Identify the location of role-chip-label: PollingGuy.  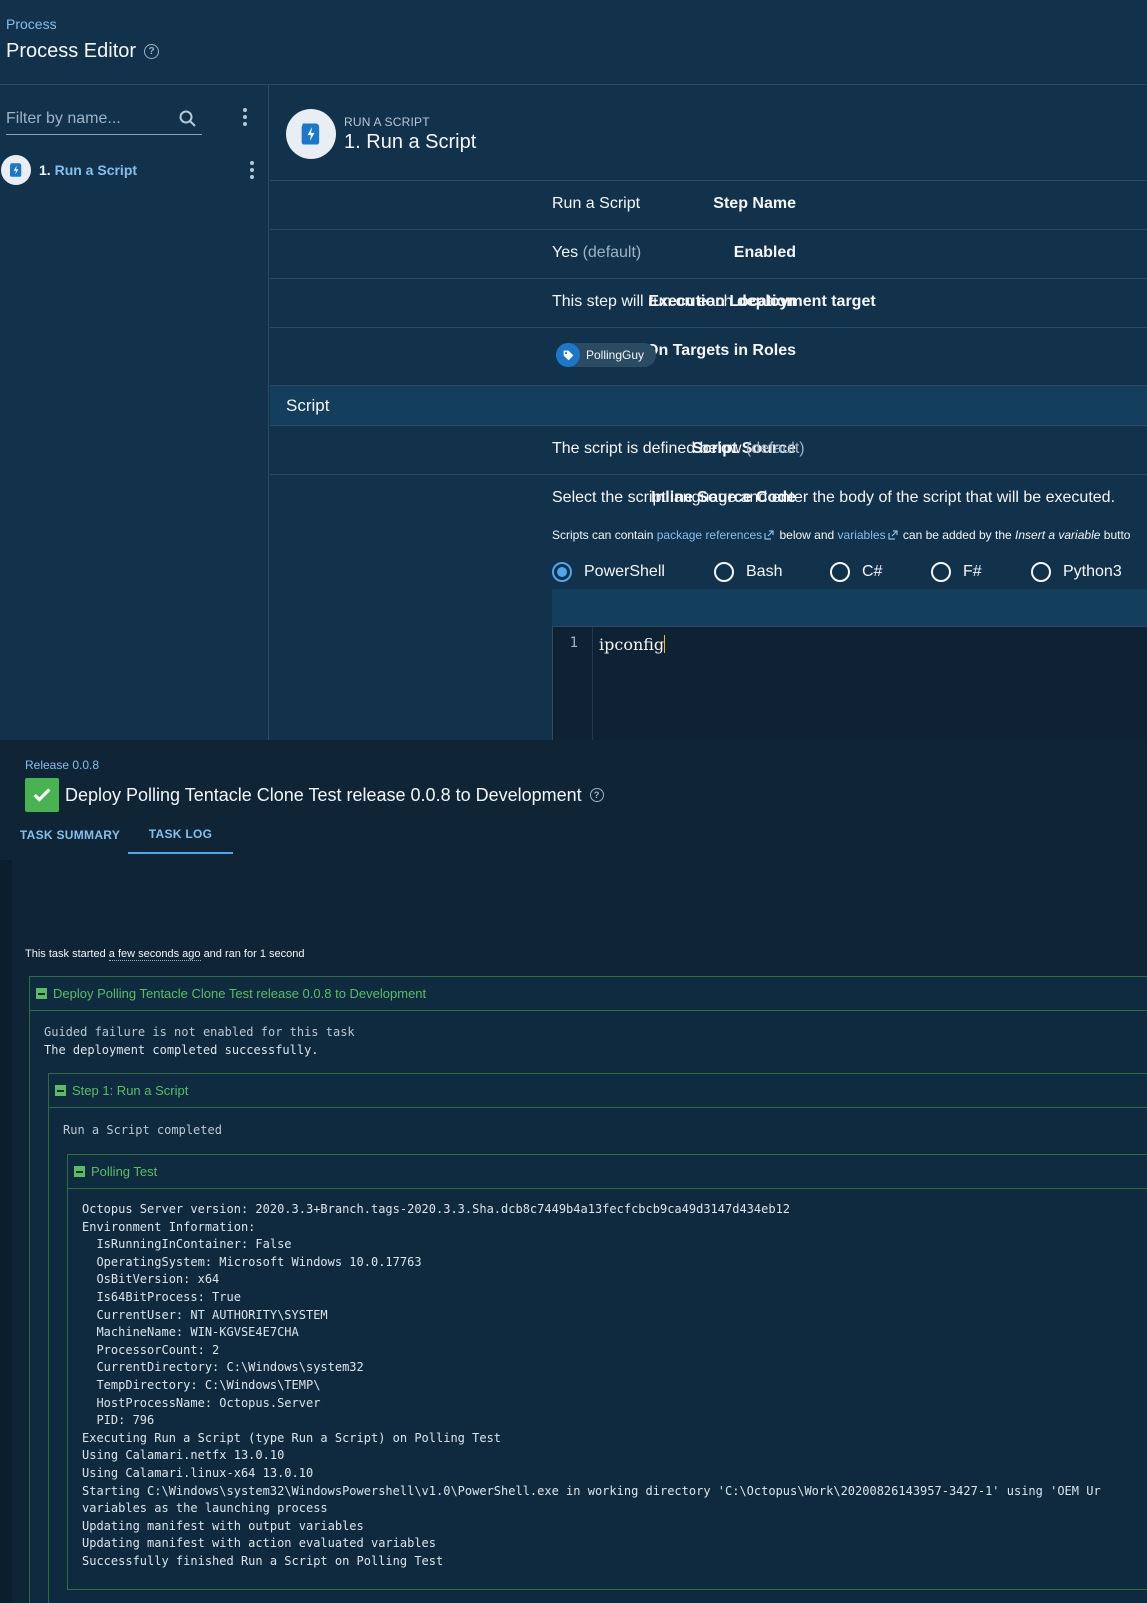
(615, 355).